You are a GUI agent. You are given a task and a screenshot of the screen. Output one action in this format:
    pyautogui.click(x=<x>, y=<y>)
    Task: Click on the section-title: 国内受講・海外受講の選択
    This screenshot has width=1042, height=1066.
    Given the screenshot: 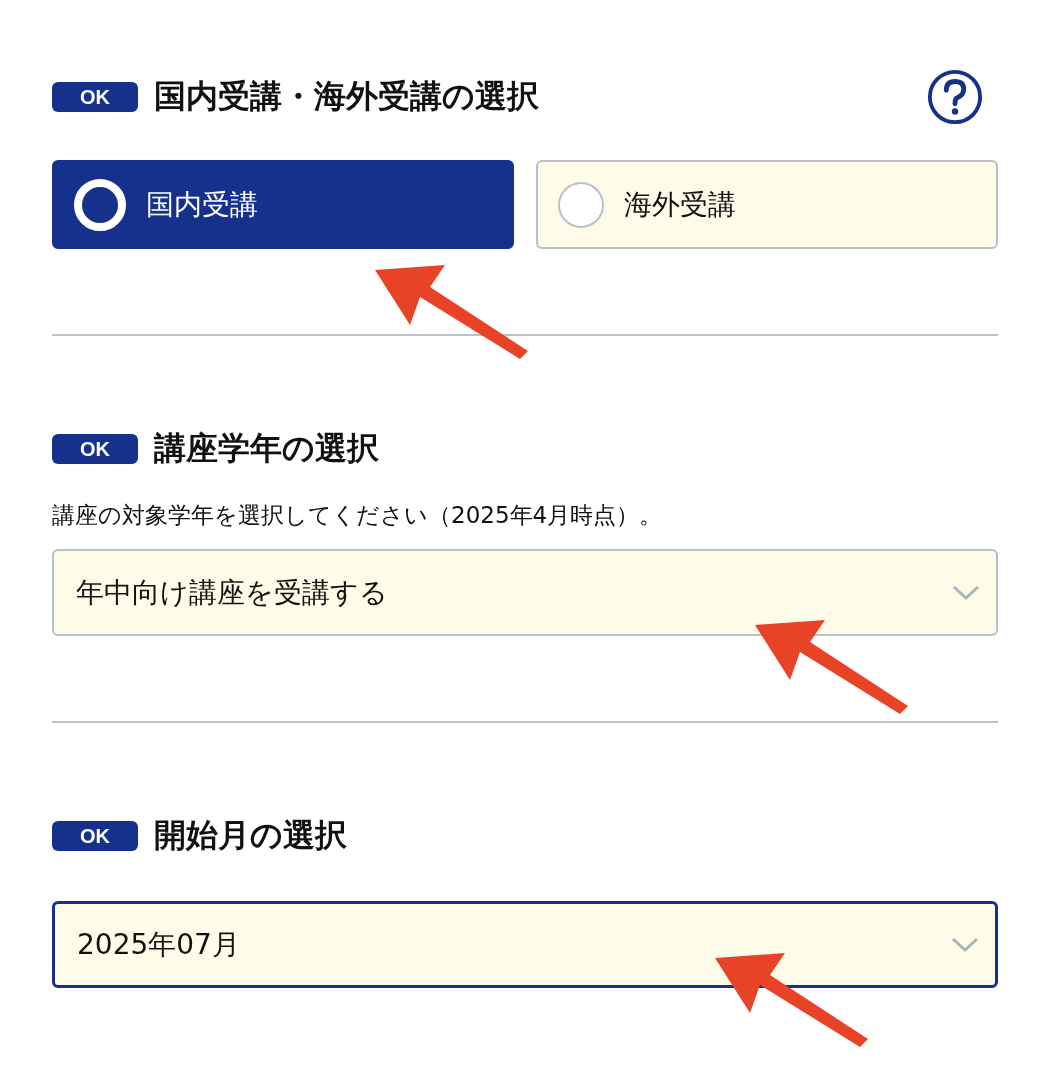 What is the action you would take?
    pyautogui.click(x=346, y=96)
    